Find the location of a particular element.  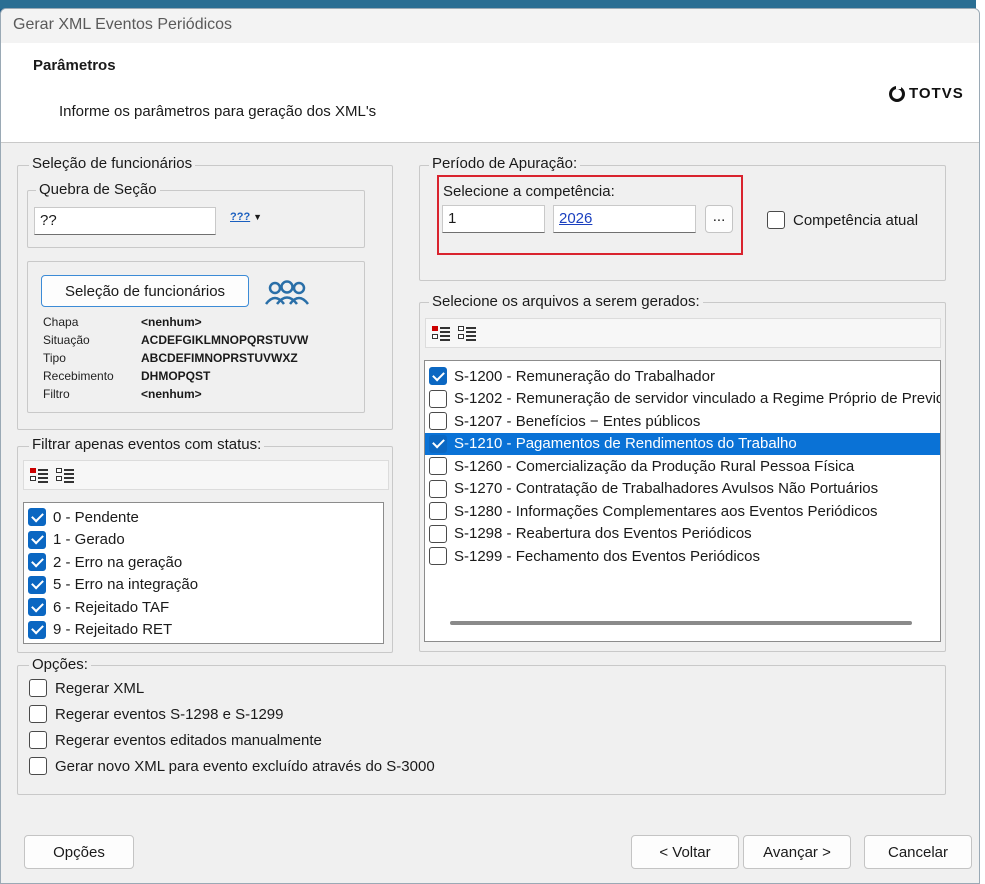

cancelar-button: Cancelar is located at coordinates (918, 852).